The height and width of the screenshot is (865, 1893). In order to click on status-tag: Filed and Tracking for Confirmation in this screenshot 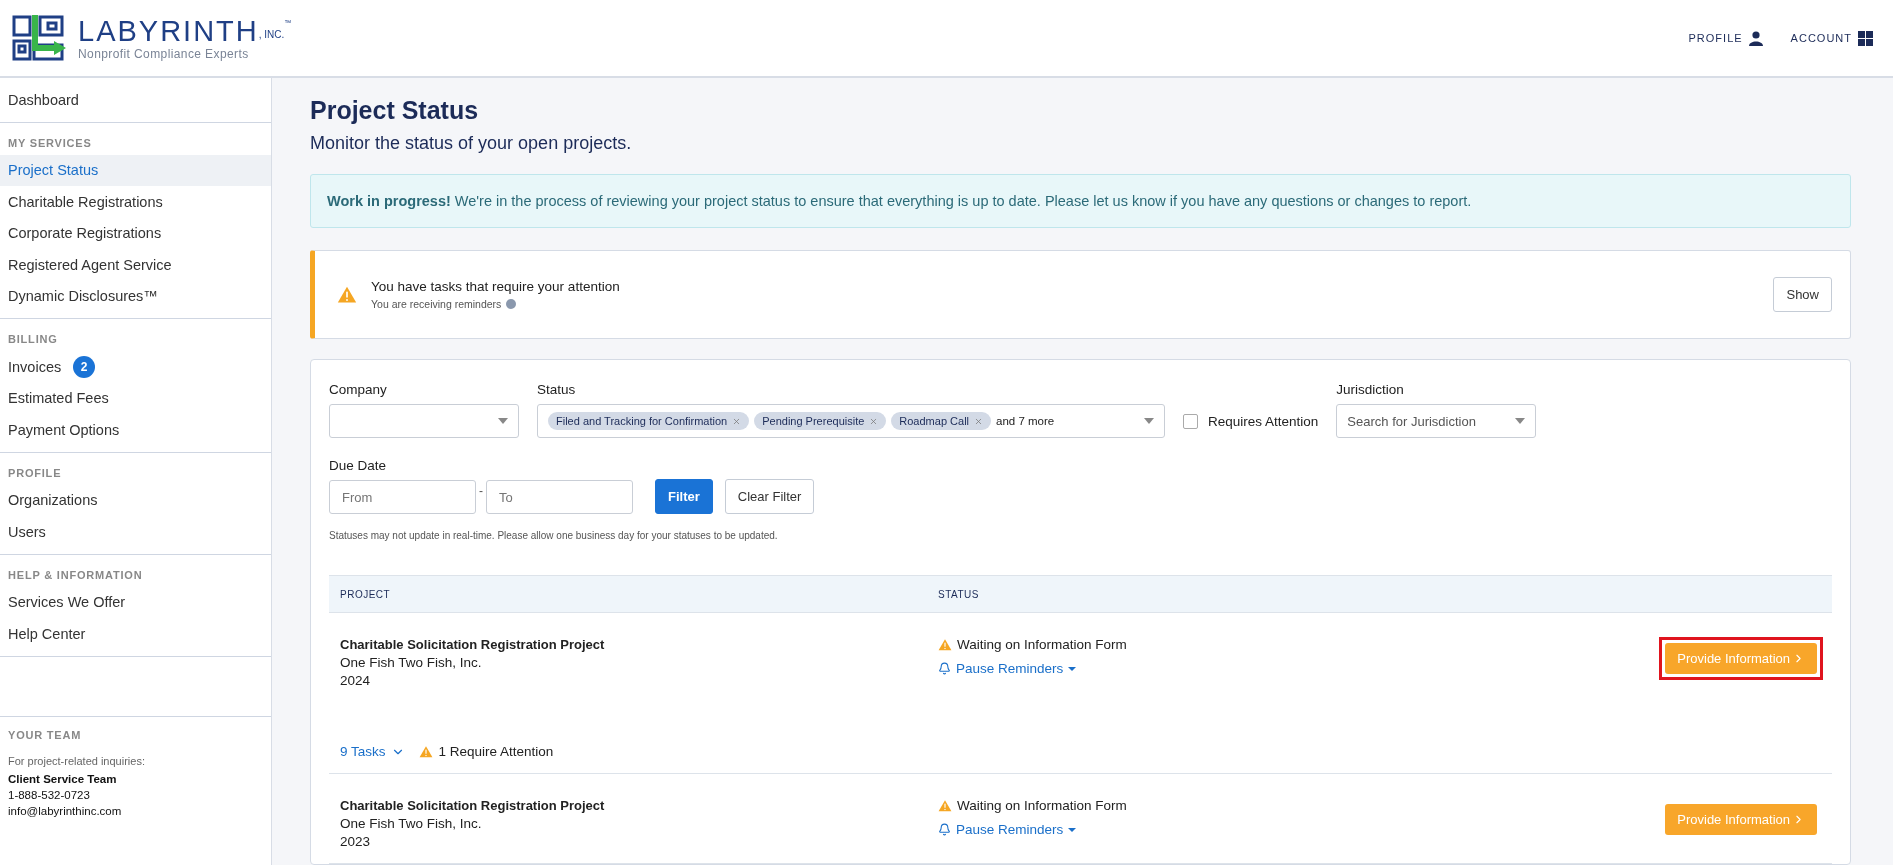, I will do `click(649, 421)`.